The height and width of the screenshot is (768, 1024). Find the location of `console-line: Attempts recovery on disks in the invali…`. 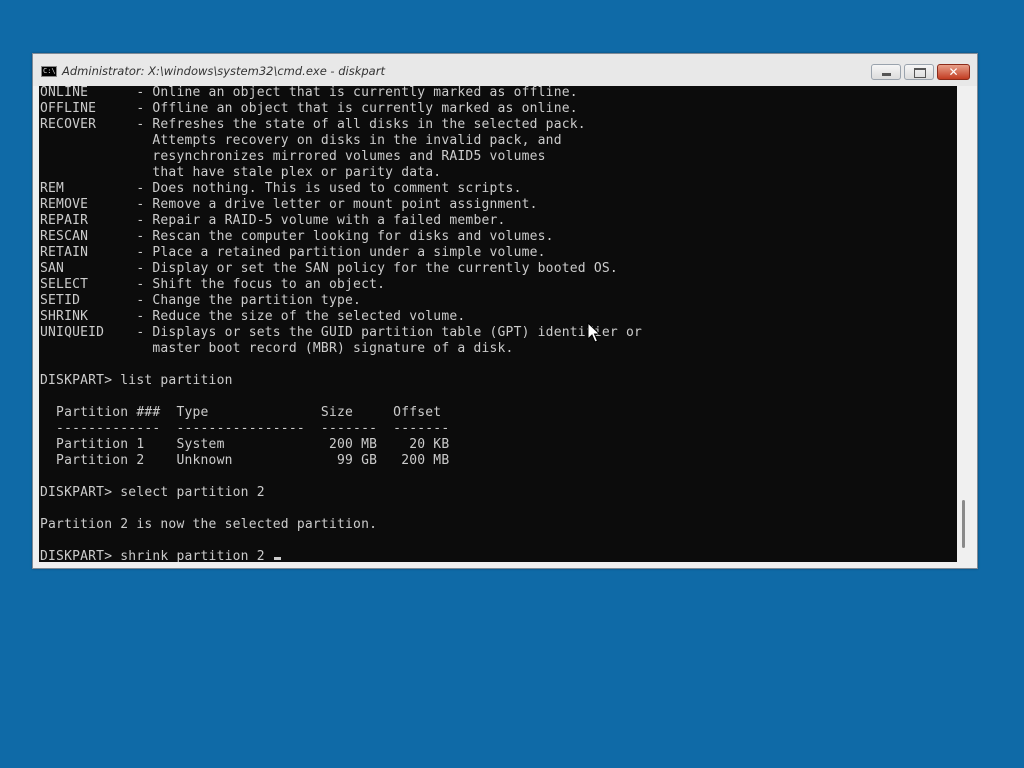

console-line: Attempts recovery on disks in the invali… is located at coordinates (301, 140).